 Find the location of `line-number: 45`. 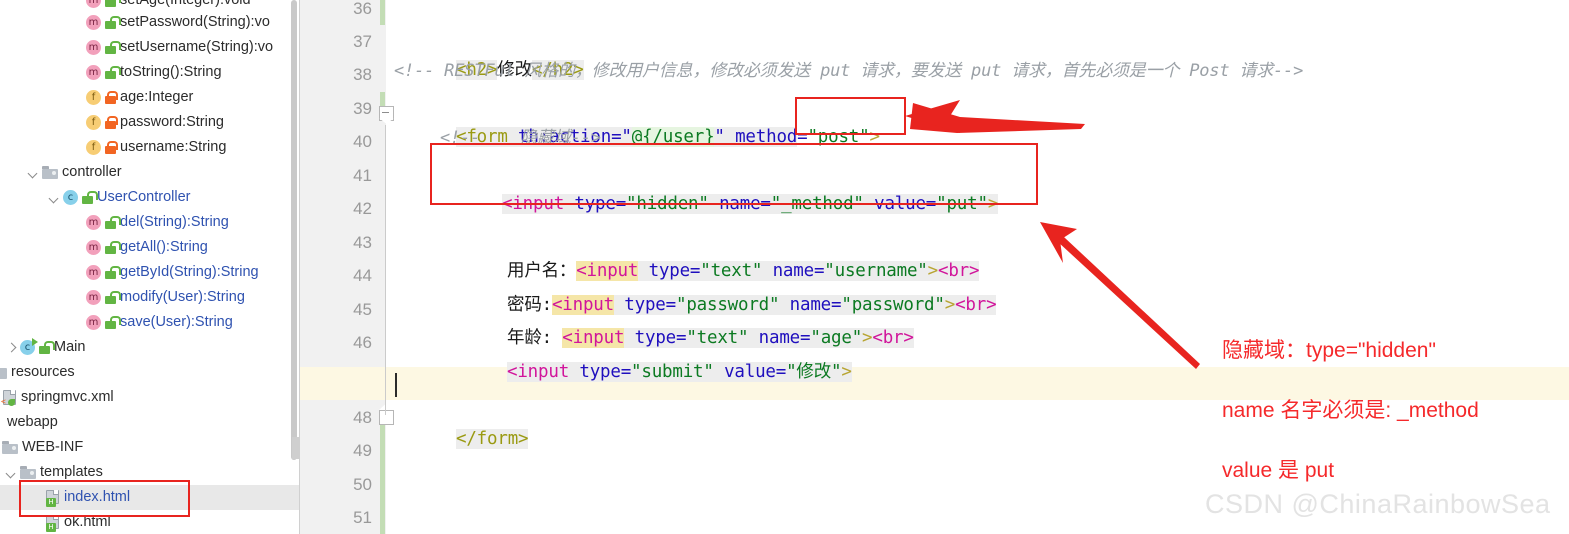

line-number: 45 is located at coordinates (362, 309).